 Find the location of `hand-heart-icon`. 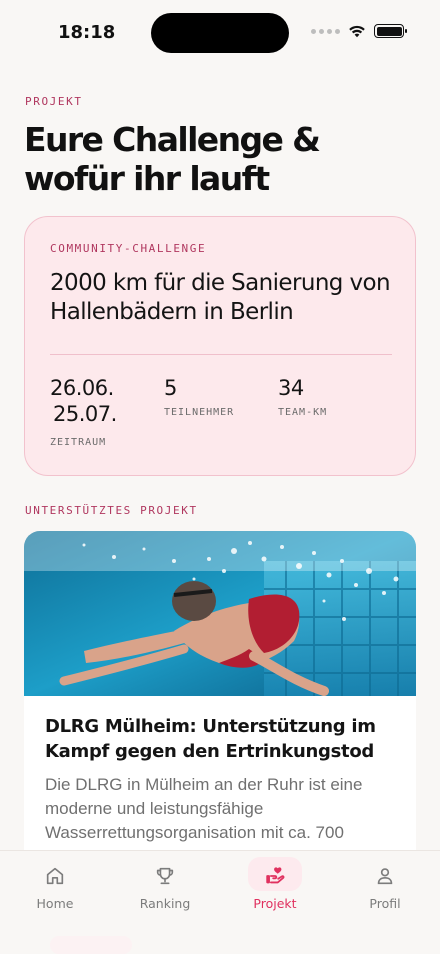

hand-heart-icon is located at coordinates (275, 875).